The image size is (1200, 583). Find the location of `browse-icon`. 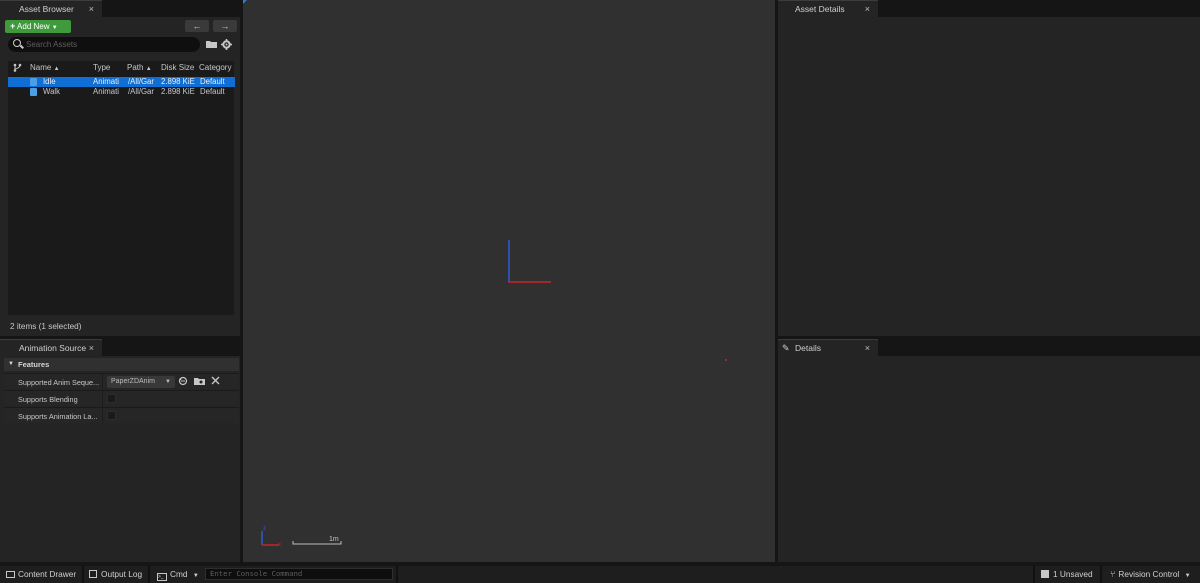

browse-icon is located at coordinates (199, 382).